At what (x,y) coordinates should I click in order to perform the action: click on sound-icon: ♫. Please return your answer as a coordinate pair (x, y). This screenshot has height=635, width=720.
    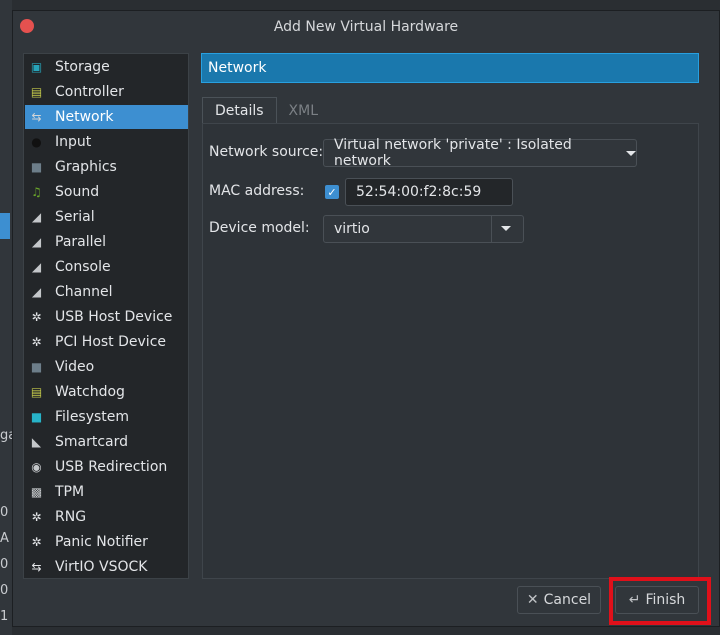
    Looking at the image, I should click on (36, 192).